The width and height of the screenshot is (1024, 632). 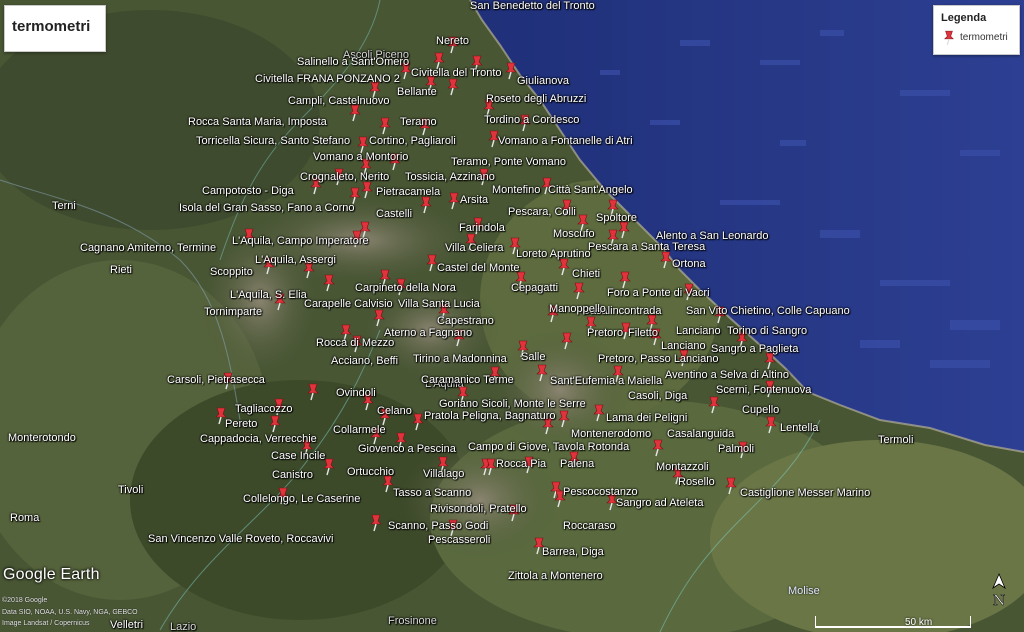 What do you see at coordinates (763, 390) in the screenshot?
I see `station-label: Scerni, Fontenuova` at bounding box center [763, 390].